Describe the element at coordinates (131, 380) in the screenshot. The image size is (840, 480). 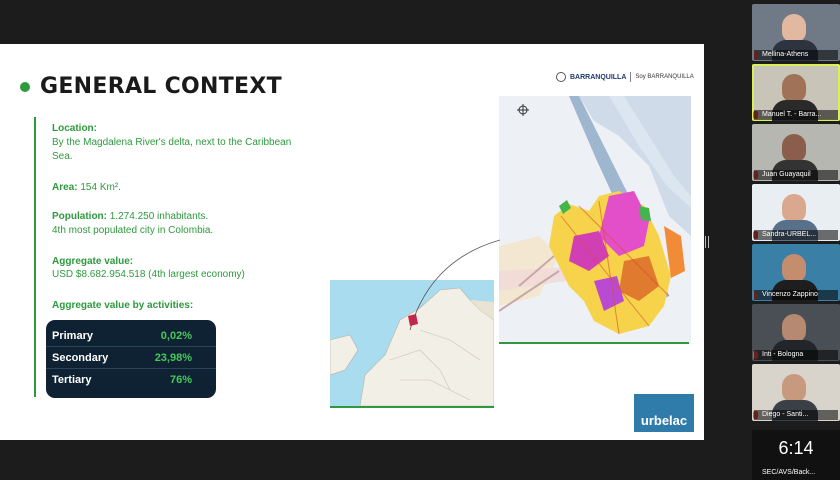
I see `activity-row: Tertiary 76%` at that location.